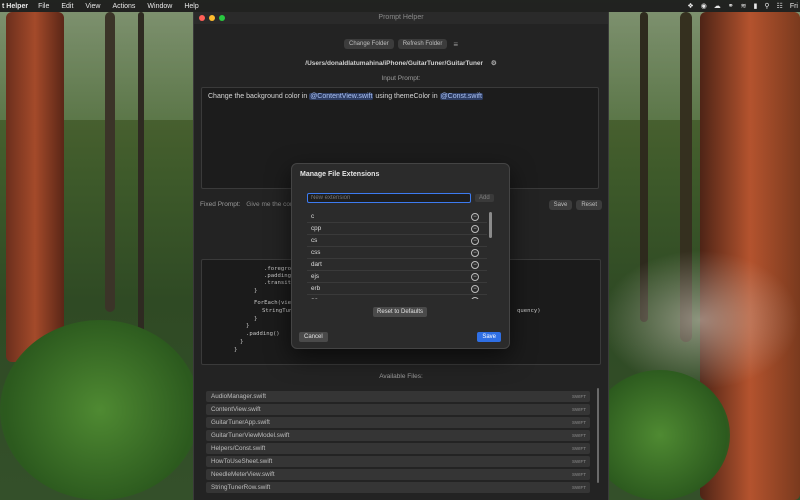 Image resolution: width=800 pixels, height=500 pixels. I want to click on window-title: Prompt Helper, so click(401, 17).